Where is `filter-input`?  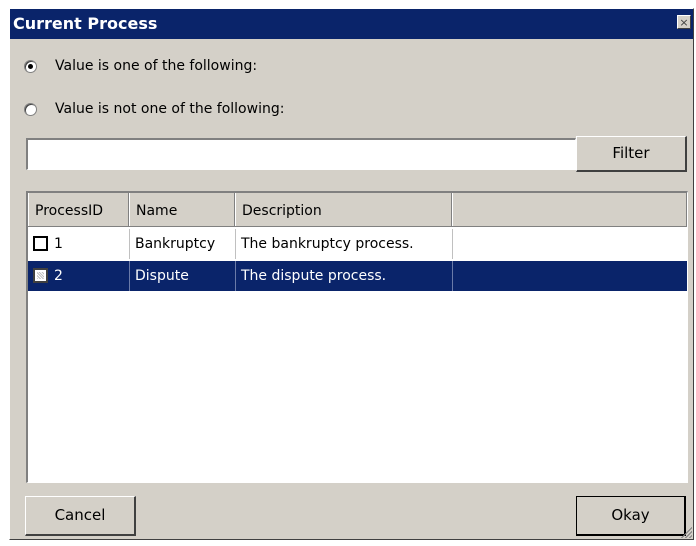 filter-input is located at coordinates (301, 154).